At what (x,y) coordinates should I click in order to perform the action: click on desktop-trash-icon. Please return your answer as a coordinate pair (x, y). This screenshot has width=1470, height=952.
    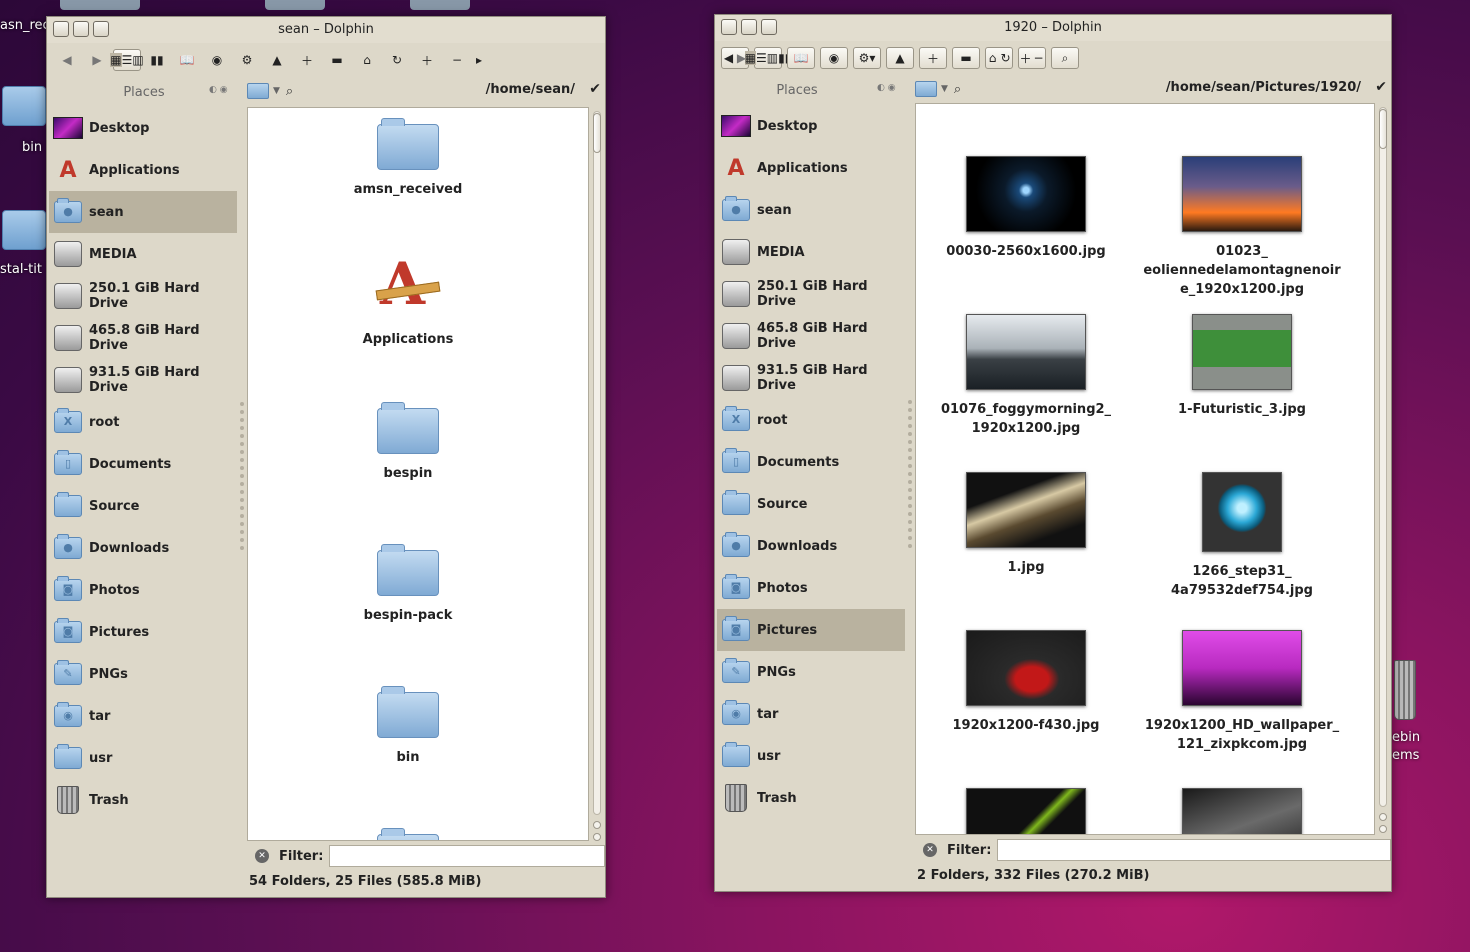
    Looking at the image, I should click on (1405, 690).